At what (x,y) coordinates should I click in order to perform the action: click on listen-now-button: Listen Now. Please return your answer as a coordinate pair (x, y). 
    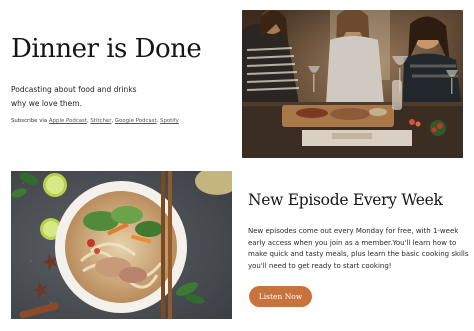
    Looking at the image, I should click on (280, 296).